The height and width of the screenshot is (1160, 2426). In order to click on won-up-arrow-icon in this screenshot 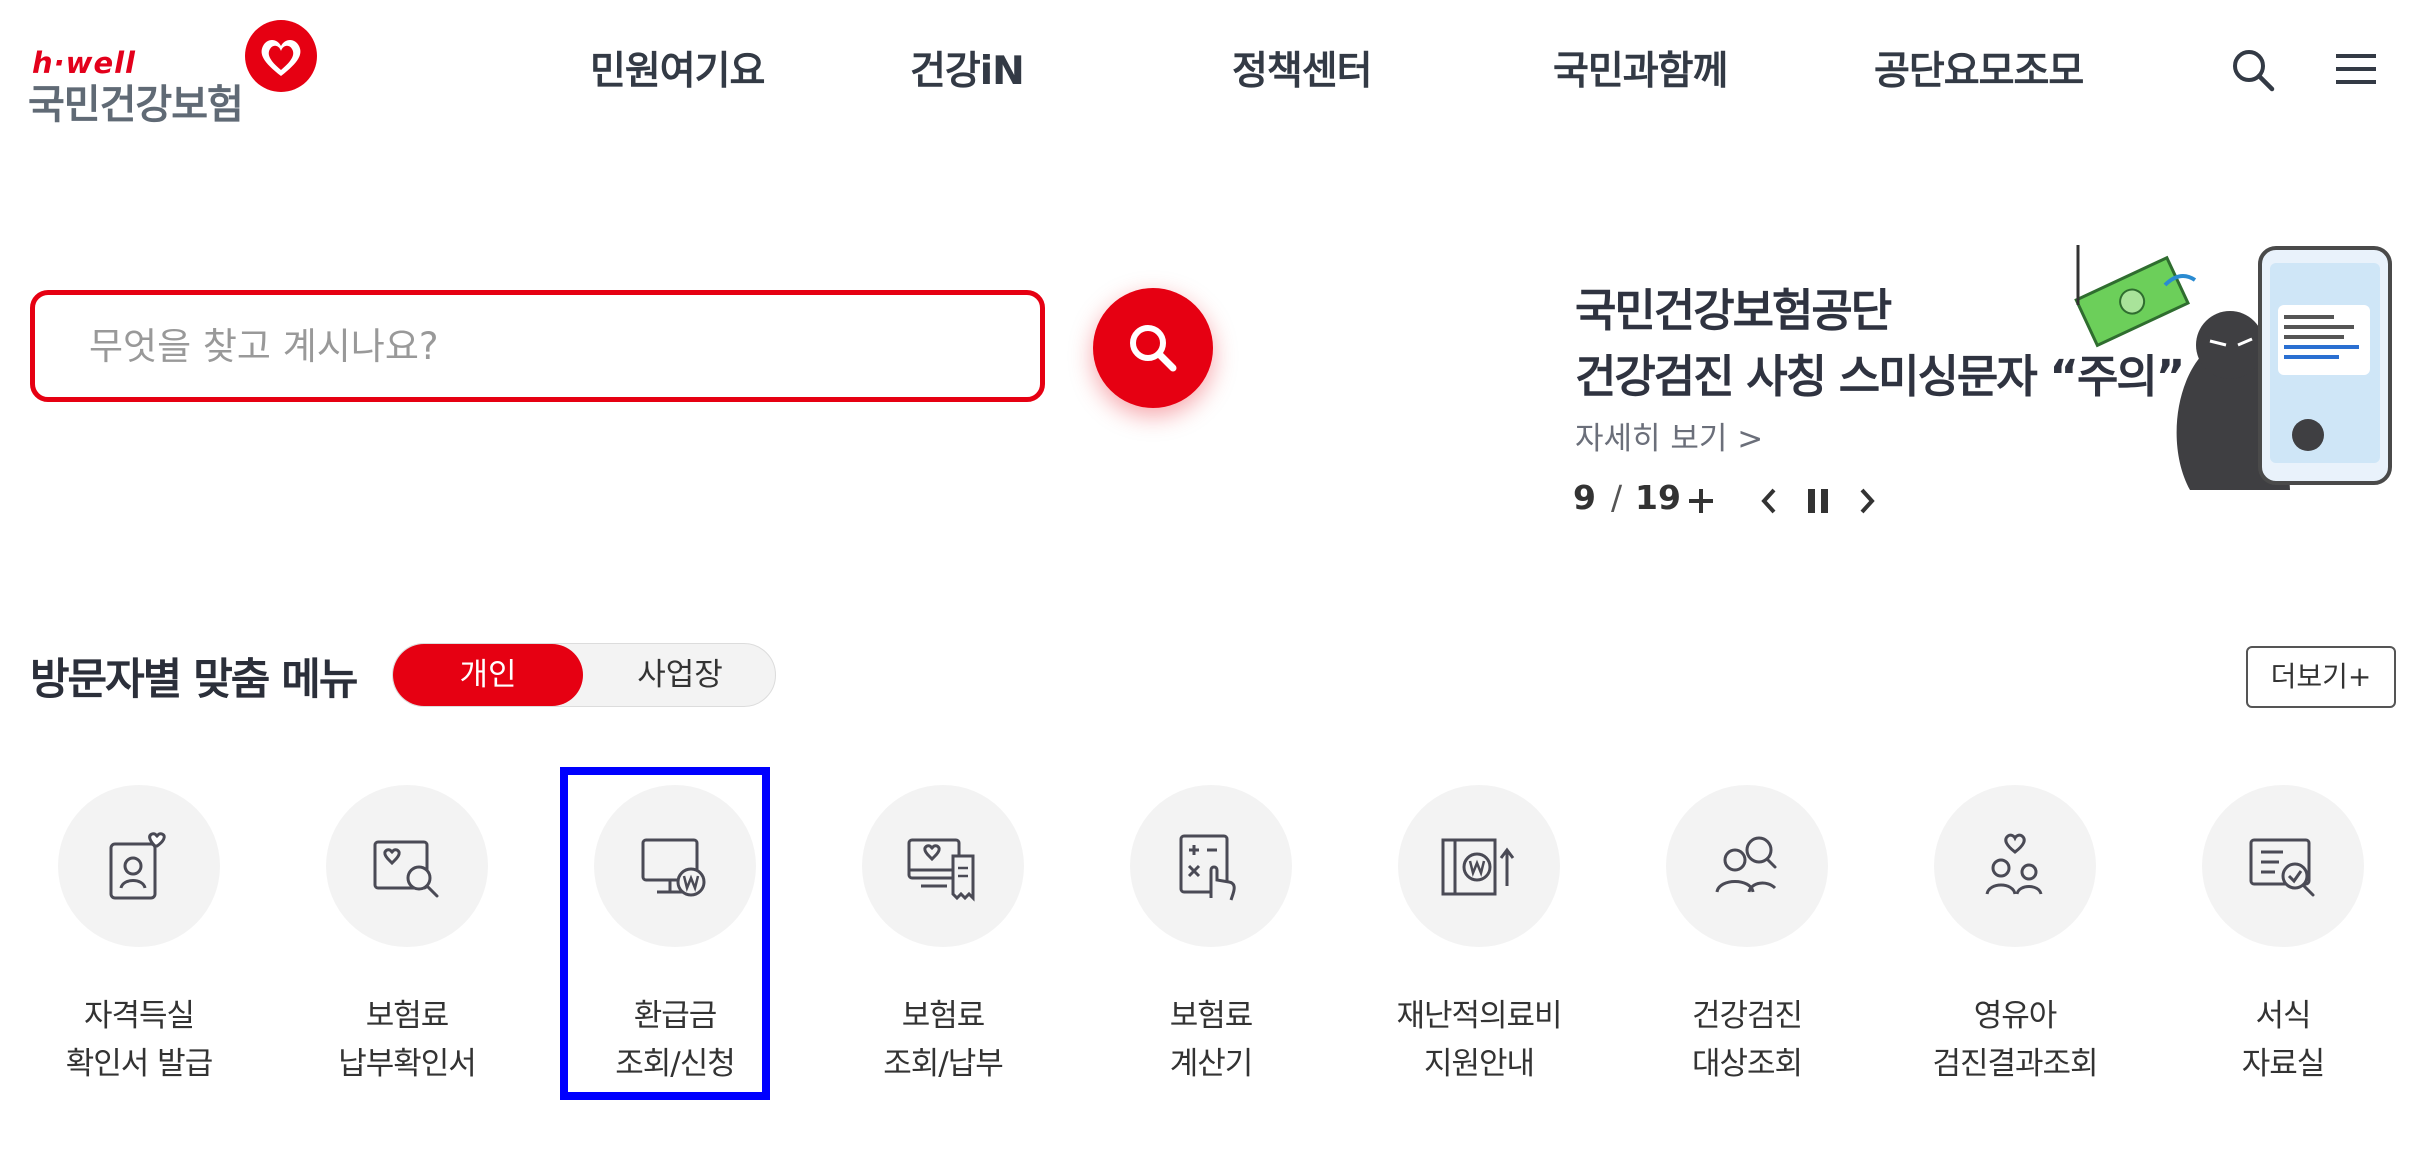, I will do `click(1478, 867)`.